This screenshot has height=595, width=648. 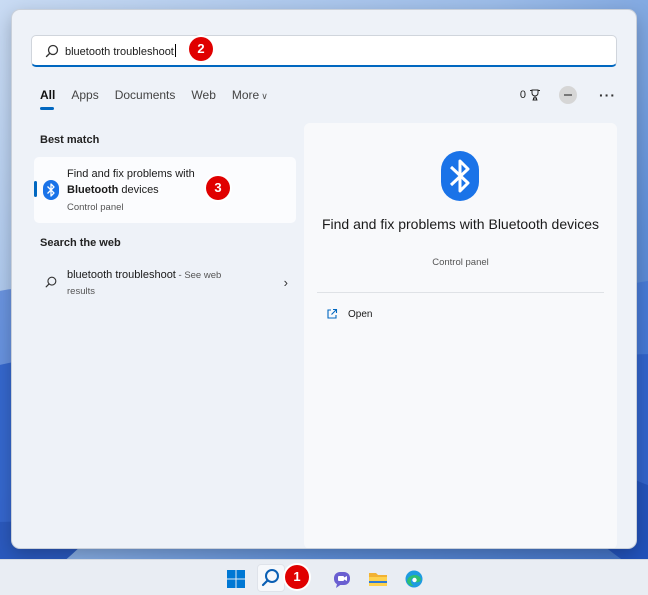 I want to click on avatar, so click(x=568, y=95).